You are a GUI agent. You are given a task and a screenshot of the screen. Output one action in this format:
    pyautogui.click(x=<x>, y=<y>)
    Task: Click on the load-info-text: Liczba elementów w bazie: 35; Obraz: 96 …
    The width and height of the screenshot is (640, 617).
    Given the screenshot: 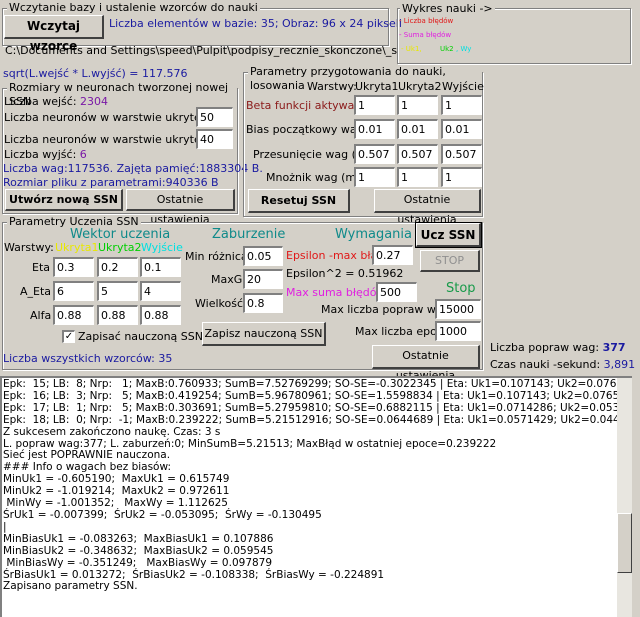 What is the action you would take?
    pyautogui.click(x=255, y=23)
    